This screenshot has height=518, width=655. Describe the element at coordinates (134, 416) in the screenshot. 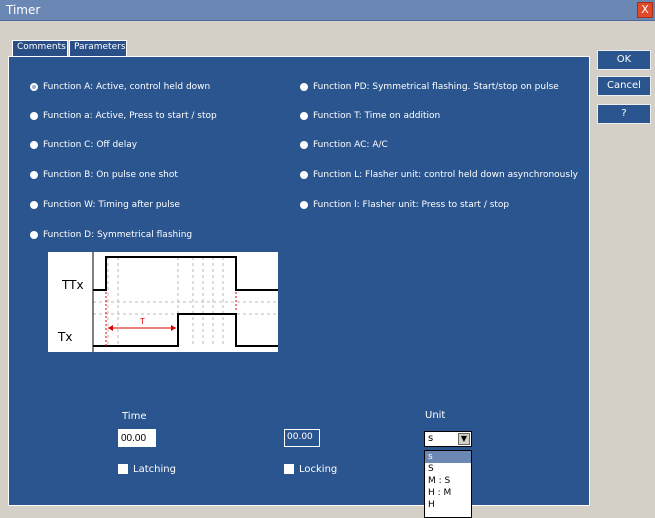

I see `time-label: Time` at that location.